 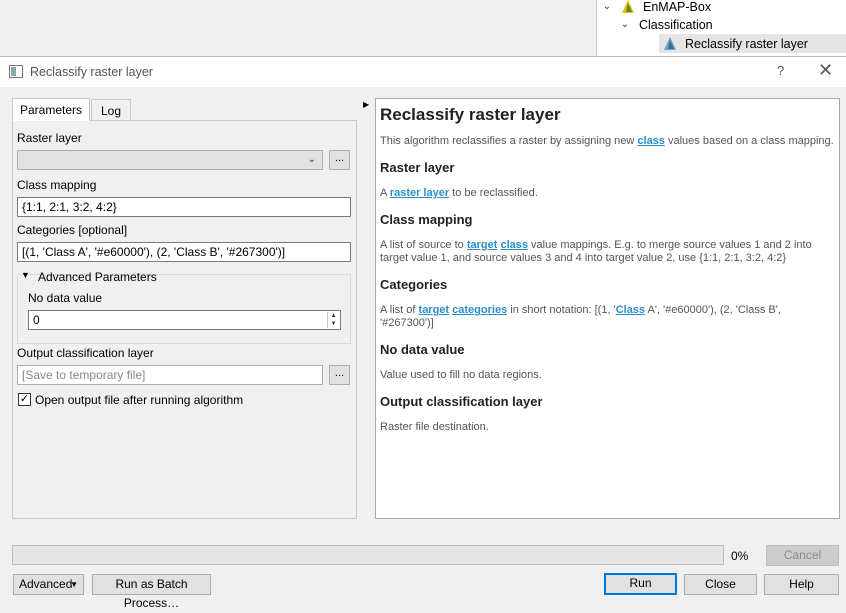 What do you see at coordinates (423, 72) in the screenshot?
I see `dialog-titlebar: Reclassify raster layer ? ✕` at bounding box center [423, 72].